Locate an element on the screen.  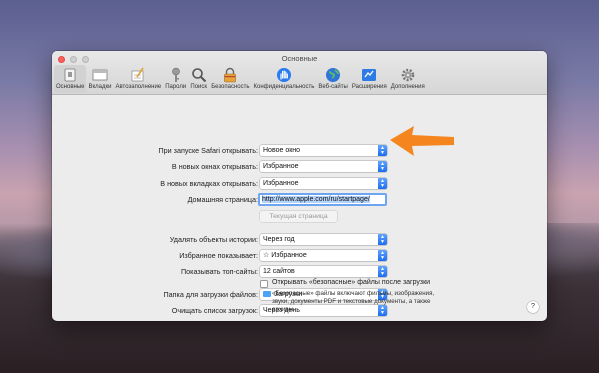
tab-search: Поиск is located at coordinates (198, 79).